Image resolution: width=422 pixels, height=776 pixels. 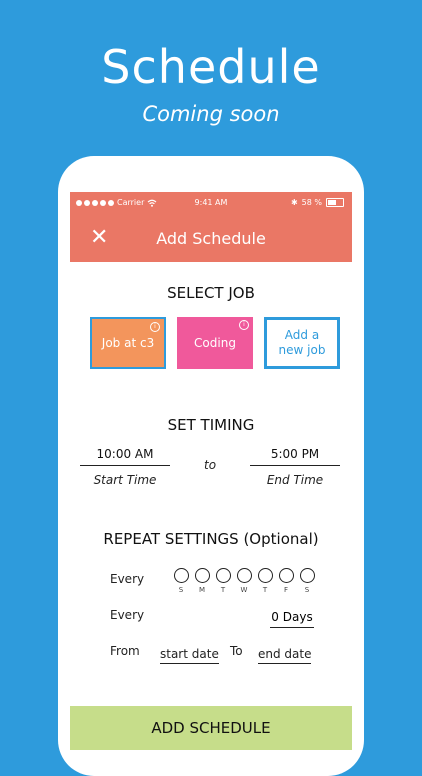 What do you see at coordinates (285, 655) in the screenshot?
I see `end-date-field: end date` at bounding box center [285, 655].